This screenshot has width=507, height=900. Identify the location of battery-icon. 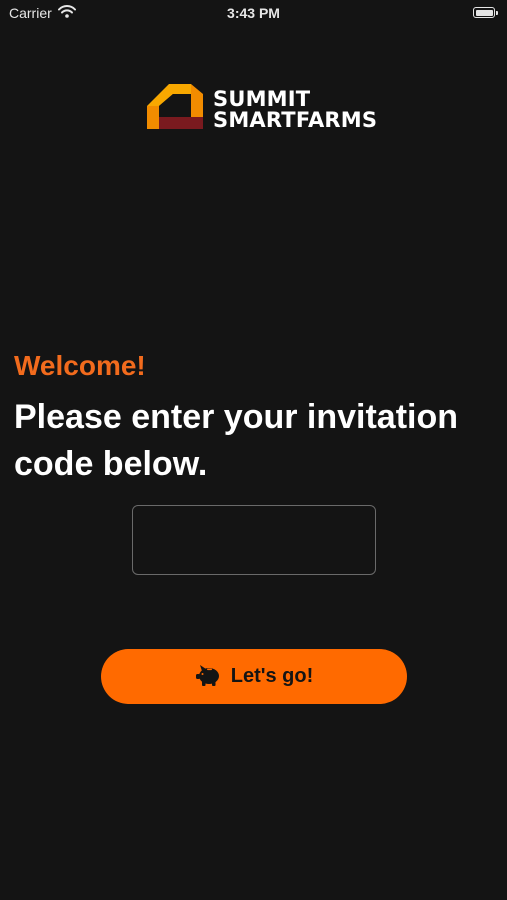
(485, 12).